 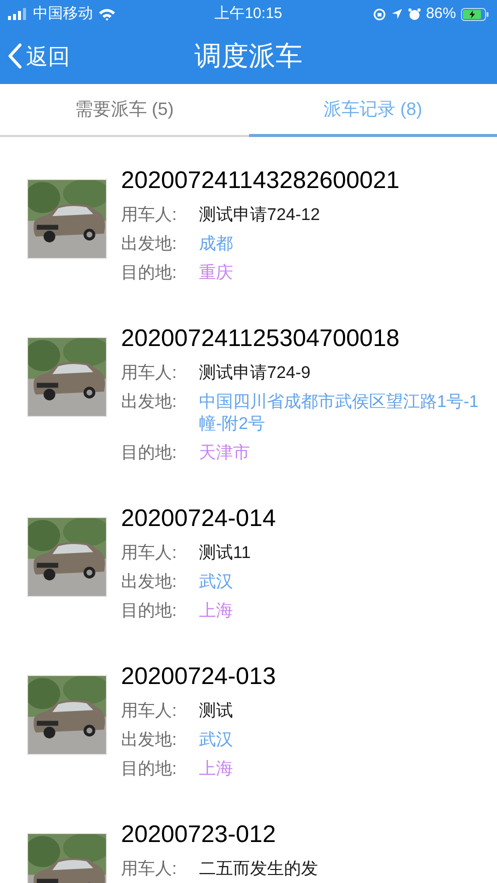 What do you see at coordinates (225, 553) in the screenshot?
I see `field-value: 测试11` at bounding box center [225, 553].